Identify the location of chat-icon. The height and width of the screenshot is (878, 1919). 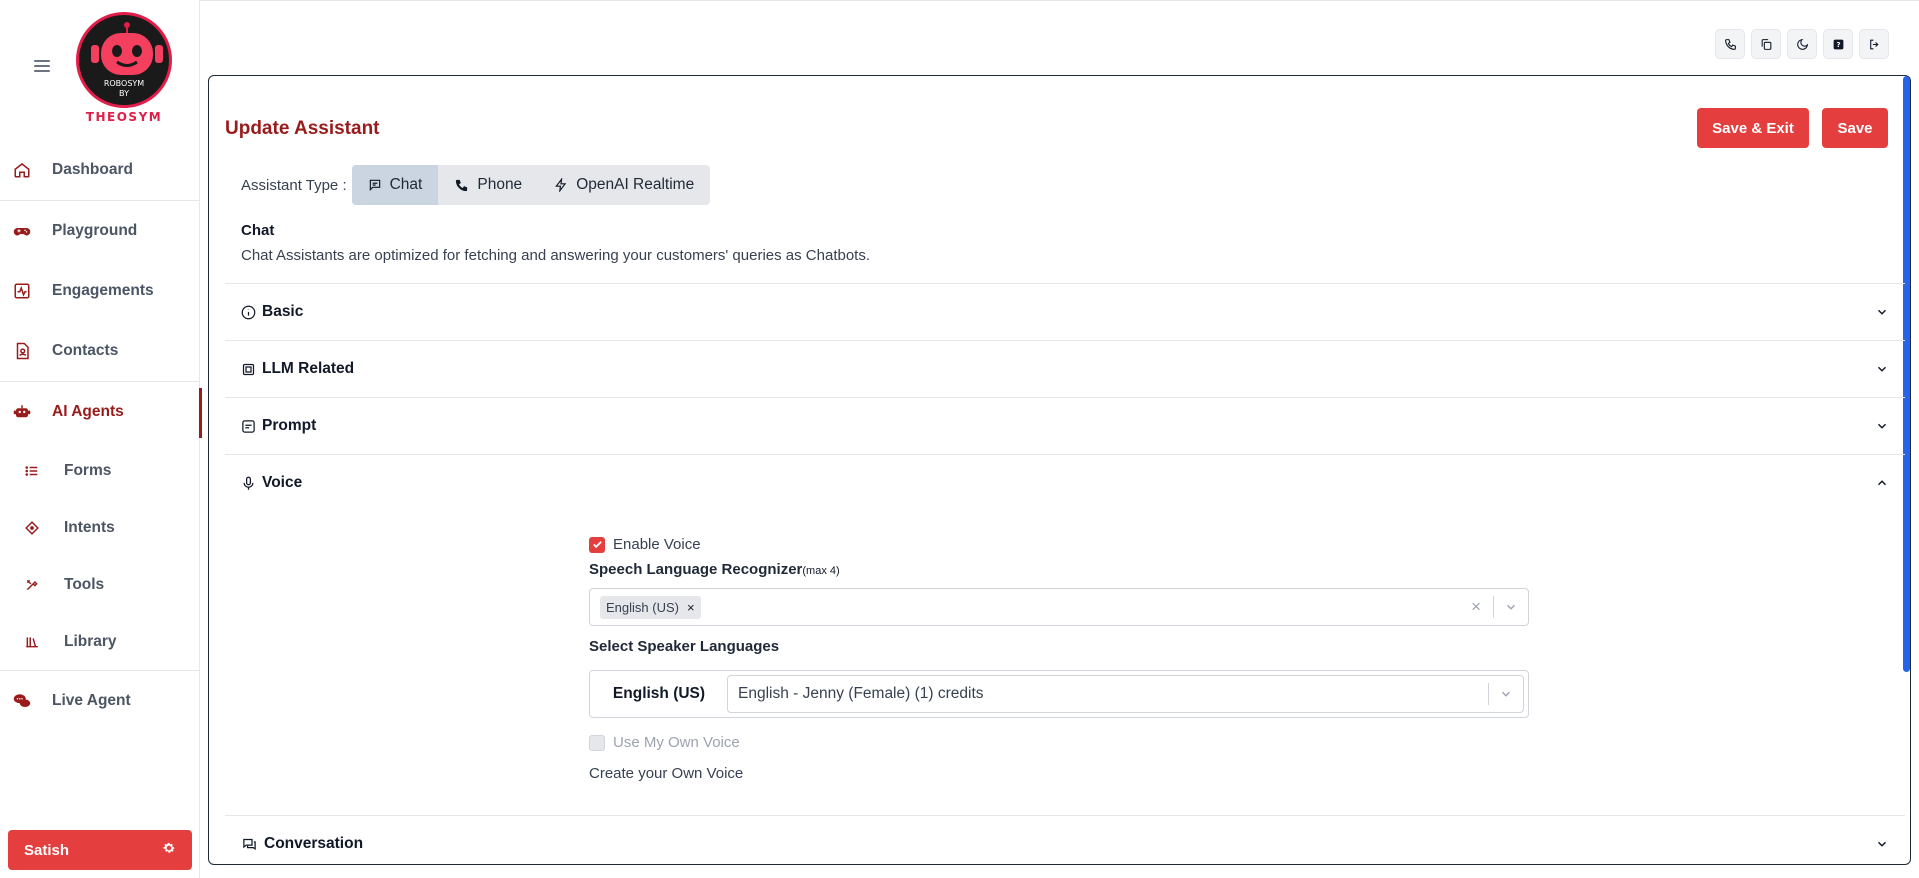
(374, 185).